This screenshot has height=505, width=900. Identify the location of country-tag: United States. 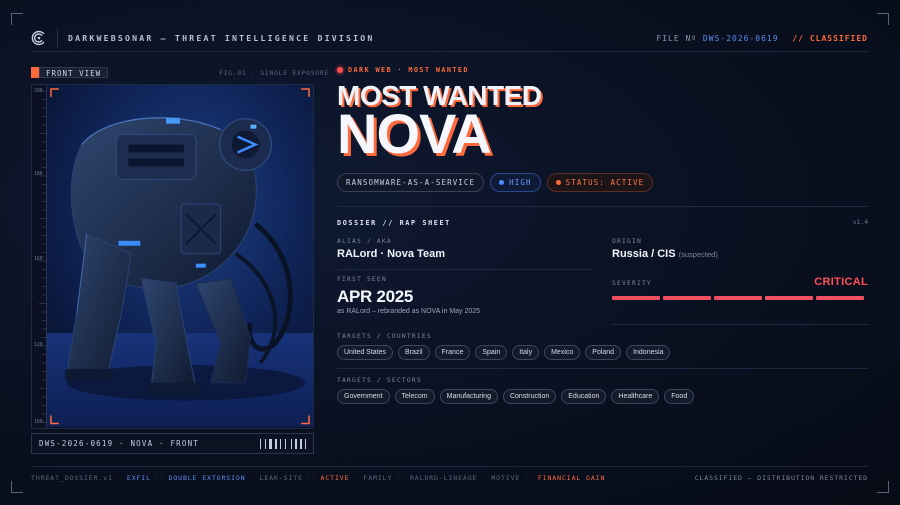
(365, 352).